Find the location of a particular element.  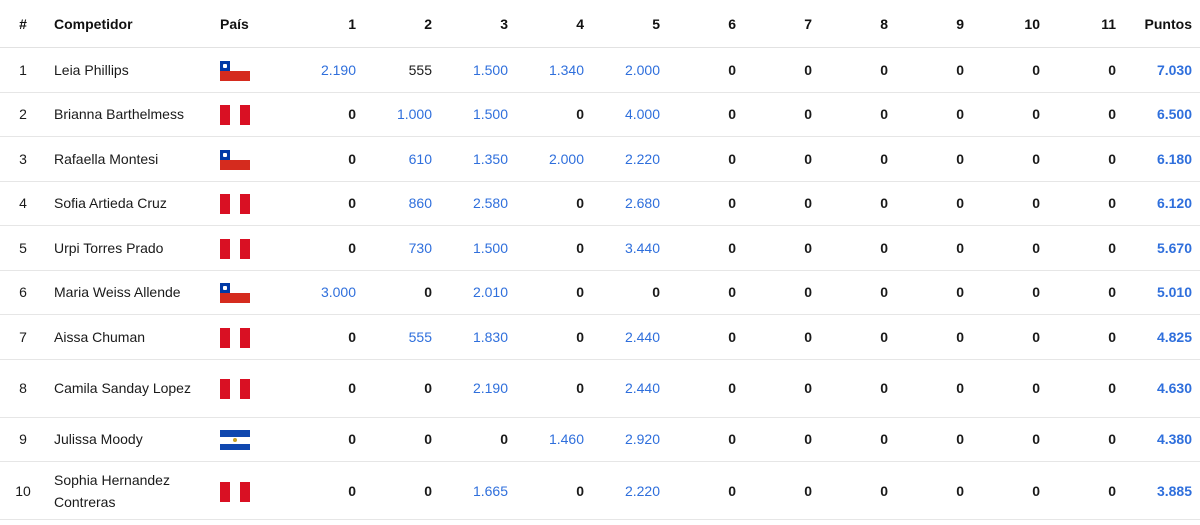

header-event-6: 6 is located at coordinates (706, 24).